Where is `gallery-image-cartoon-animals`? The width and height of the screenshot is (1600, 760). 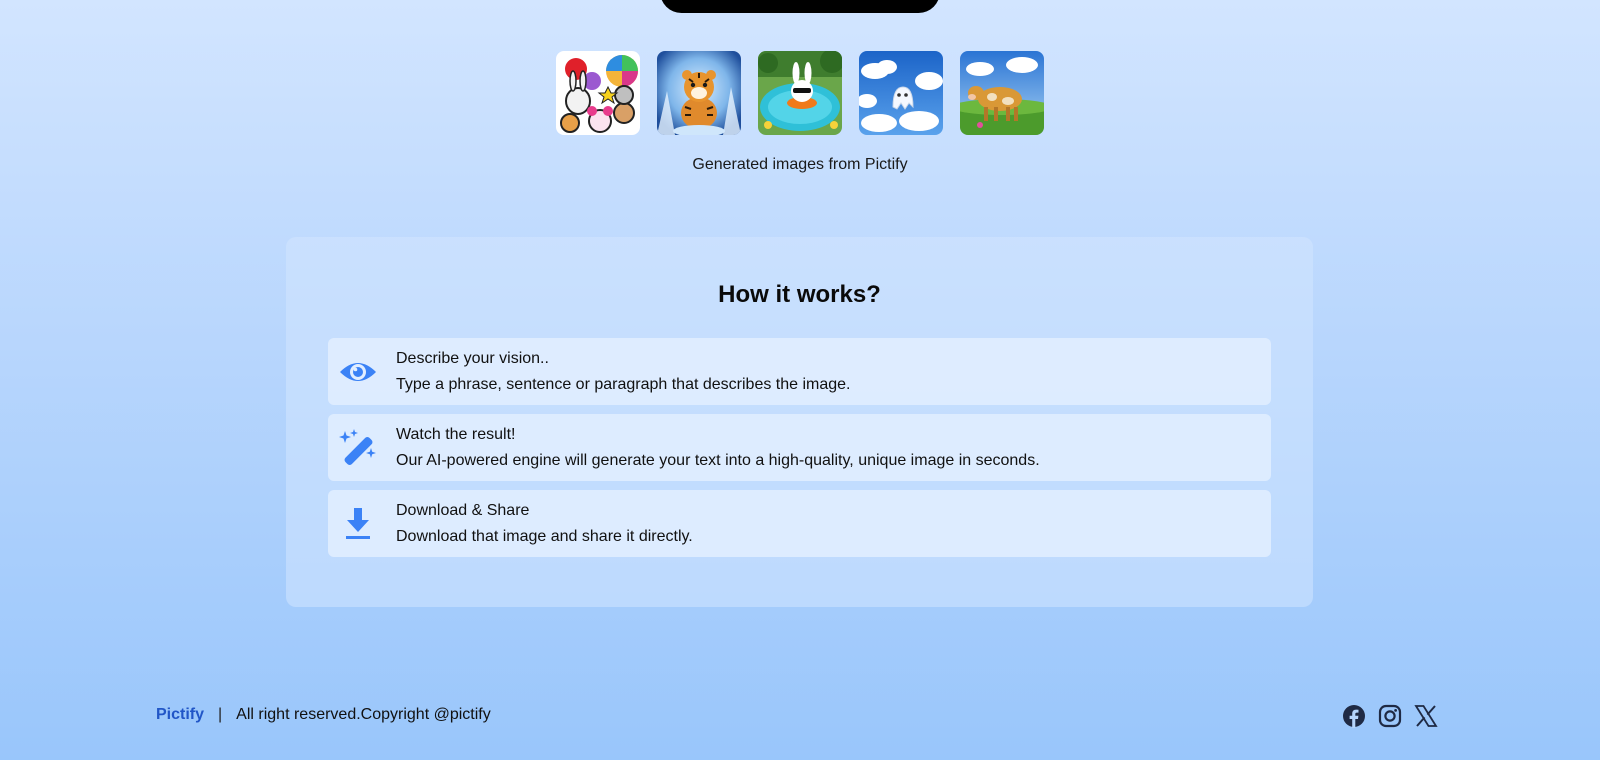 gallery-image-cartoon-animals is located at coordinates (598, 93).